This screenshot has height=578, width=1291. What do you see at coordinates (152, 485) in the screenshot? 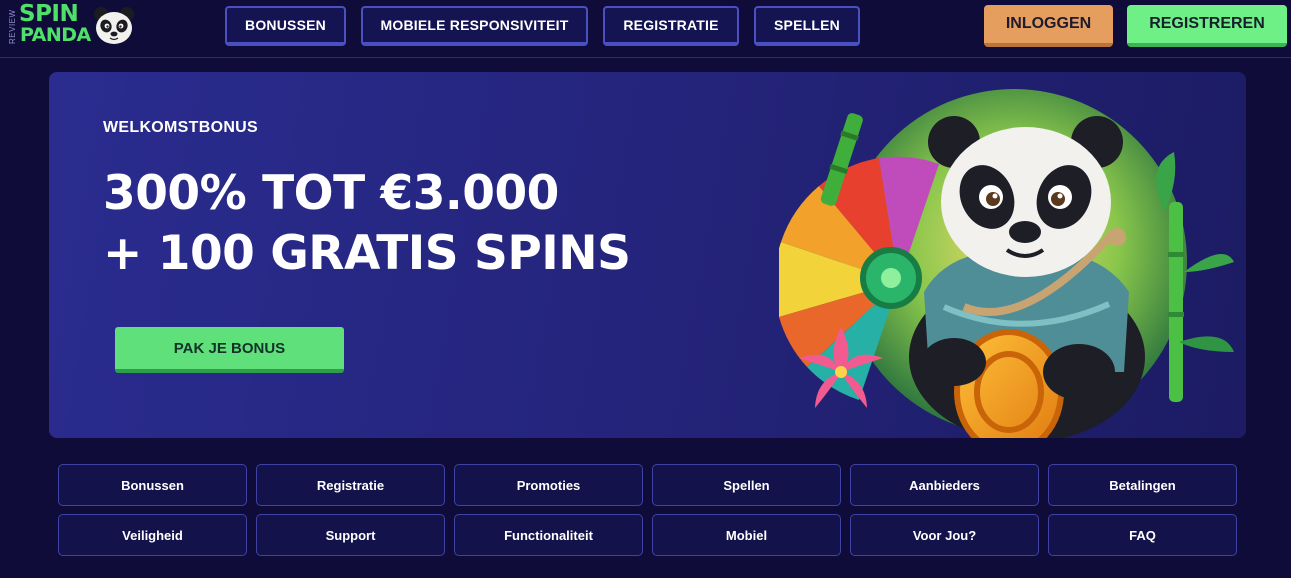
I see `link-bonussen: Bonussen` at bounding box center [152, 485].